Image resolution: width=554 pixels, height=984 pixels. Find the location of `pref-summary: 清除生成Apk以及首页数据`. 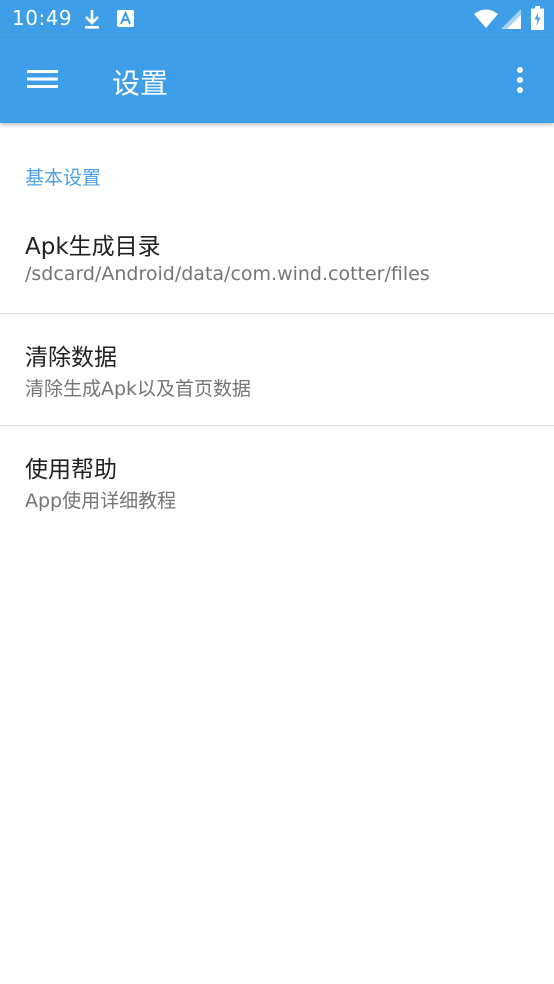

pref-summary: 清除生成Apk以及首页数据 is located at coordinates (138, 389).